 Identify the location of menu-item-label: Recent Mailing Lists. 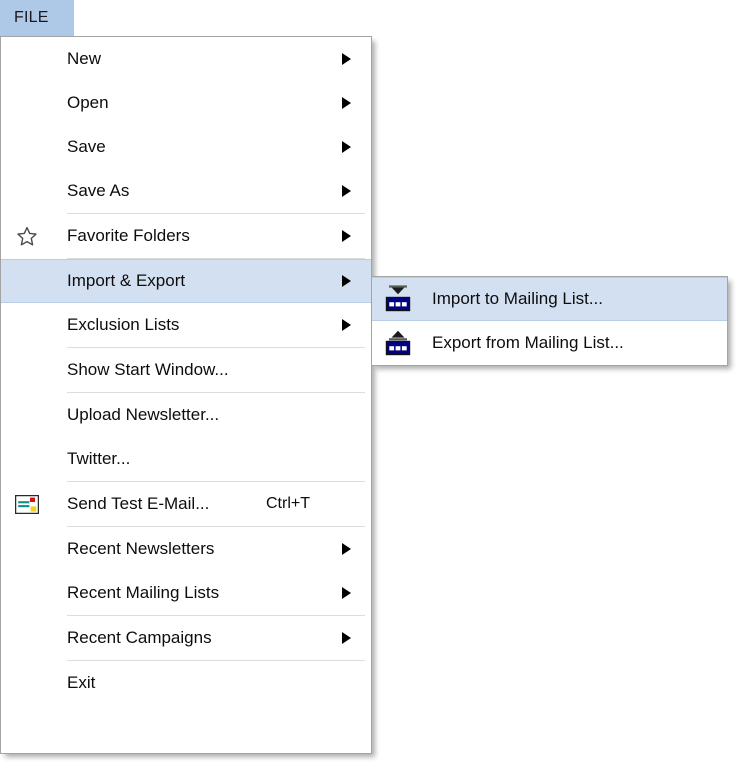
(143, 592).